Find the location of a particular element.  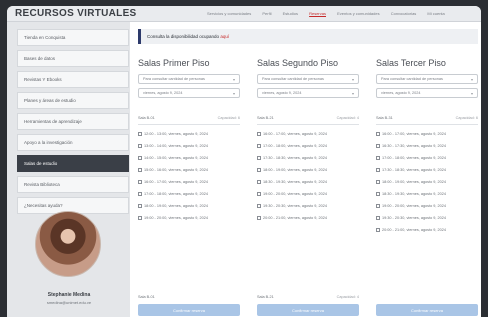

time-slot-label: 18:00 - 19:00, viernes, agosto 9, 2024 is located at coordinates (414, 182).